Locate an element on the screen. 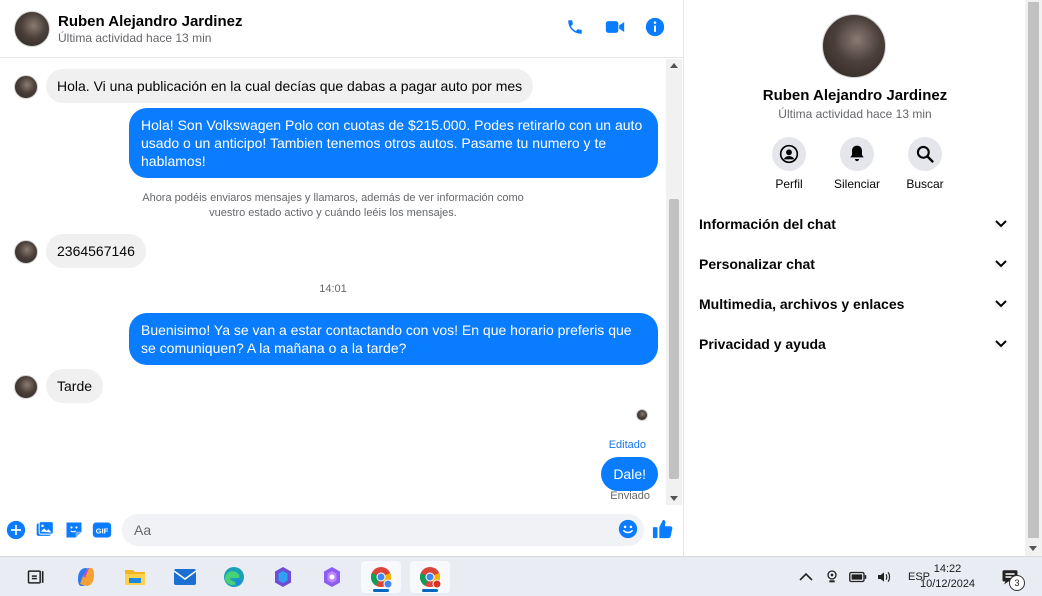  emoji-smile-icon is located at coordinates (628, 529).